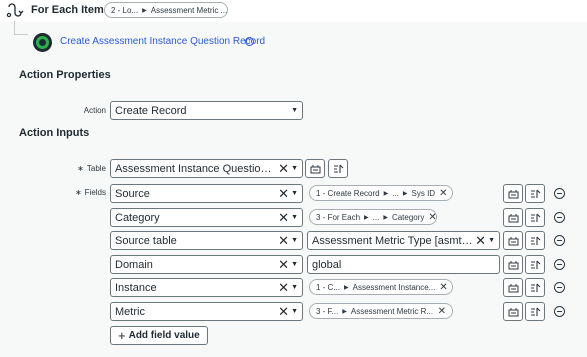 The height and width of the screenshot is (357, 587). Describe the element at coordinates (373, 217) in the screenshot. I see `field-value-data-pill: 3 - For Each ▶... ▶ Category ✕` at that location.